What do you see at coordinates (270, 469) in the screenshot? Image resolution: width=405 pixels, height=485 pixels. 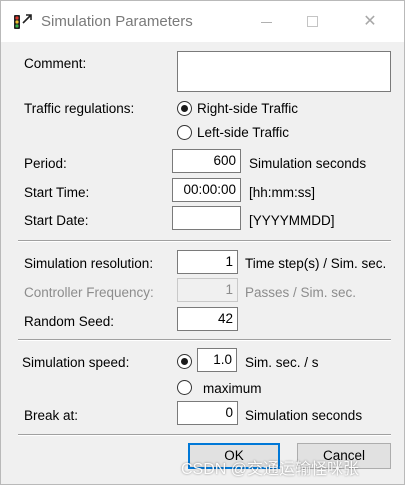 I see `watermark: CSDN @交通运输怪咪张` at bounding box center [270, 469].